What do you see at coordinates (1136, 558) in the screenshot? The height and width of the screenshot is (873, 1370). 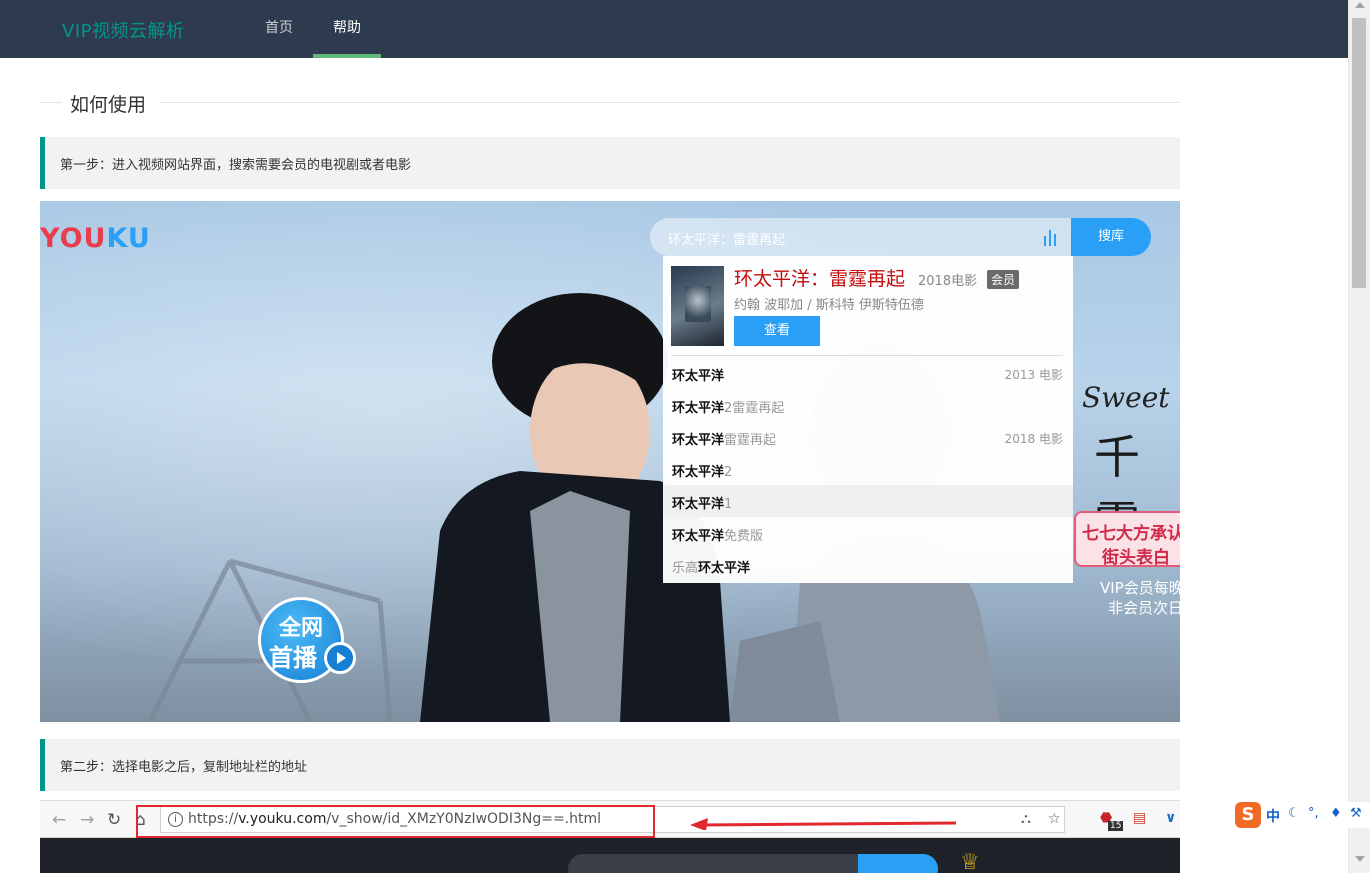 I see `poster-caption-line2: 街头表白` at bounding box center [1136, 558].